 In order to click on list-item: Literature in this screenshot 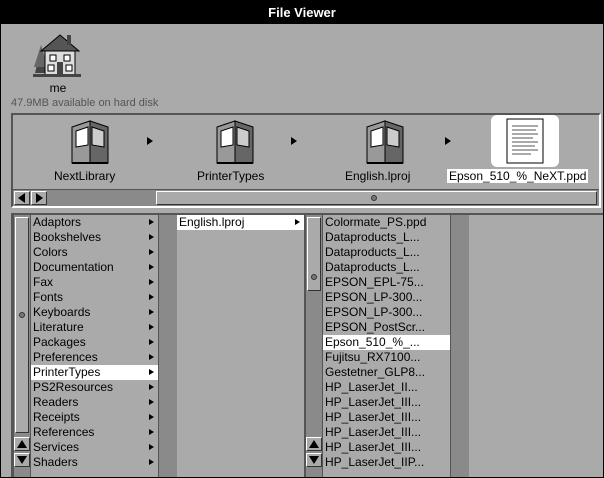, I will do `click(94, 327)`.